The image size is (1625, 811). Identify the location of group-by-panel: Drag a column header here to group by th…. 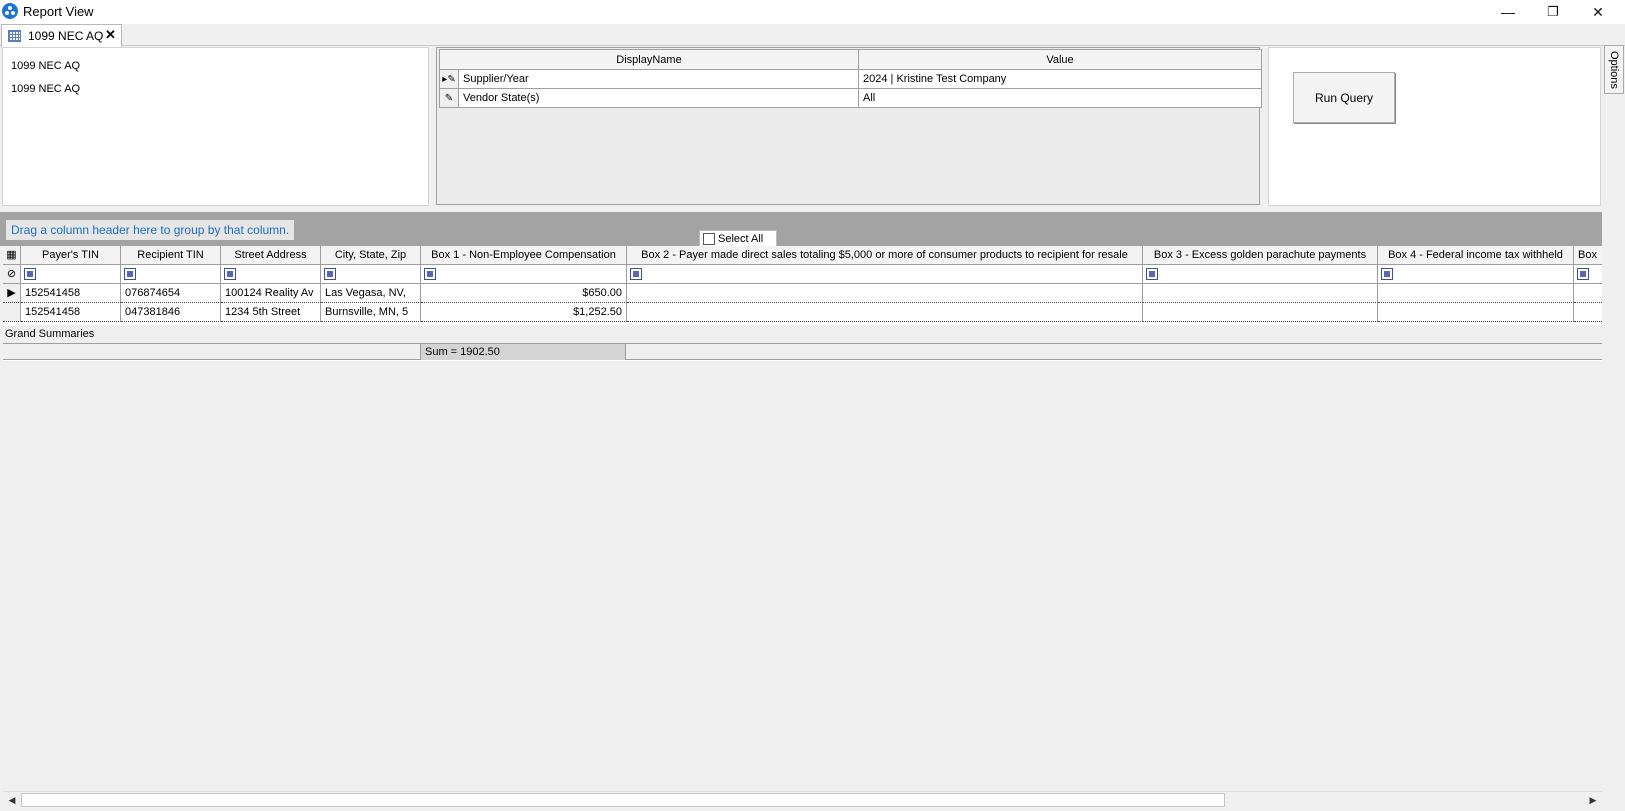
(801, 229).